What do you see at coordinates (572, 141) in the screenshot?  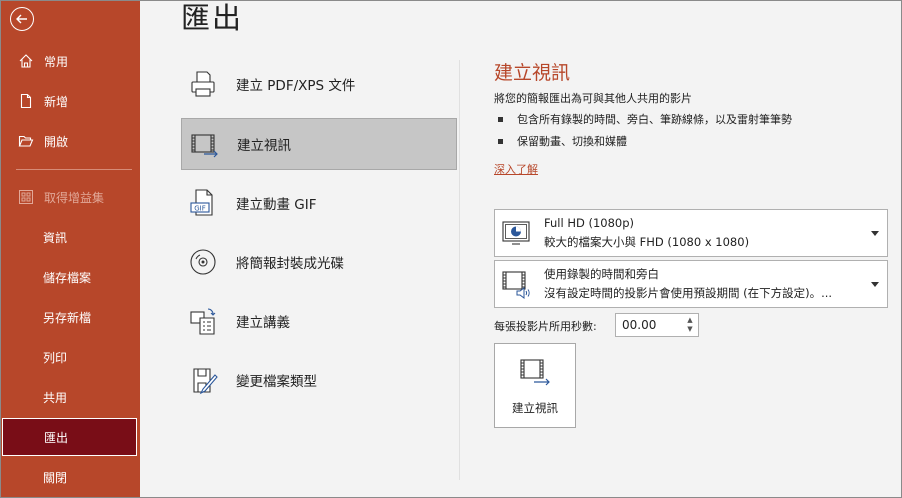 I see `bullet-text: 保留動畫、切換和媒體` at bounding box center [572, 141].